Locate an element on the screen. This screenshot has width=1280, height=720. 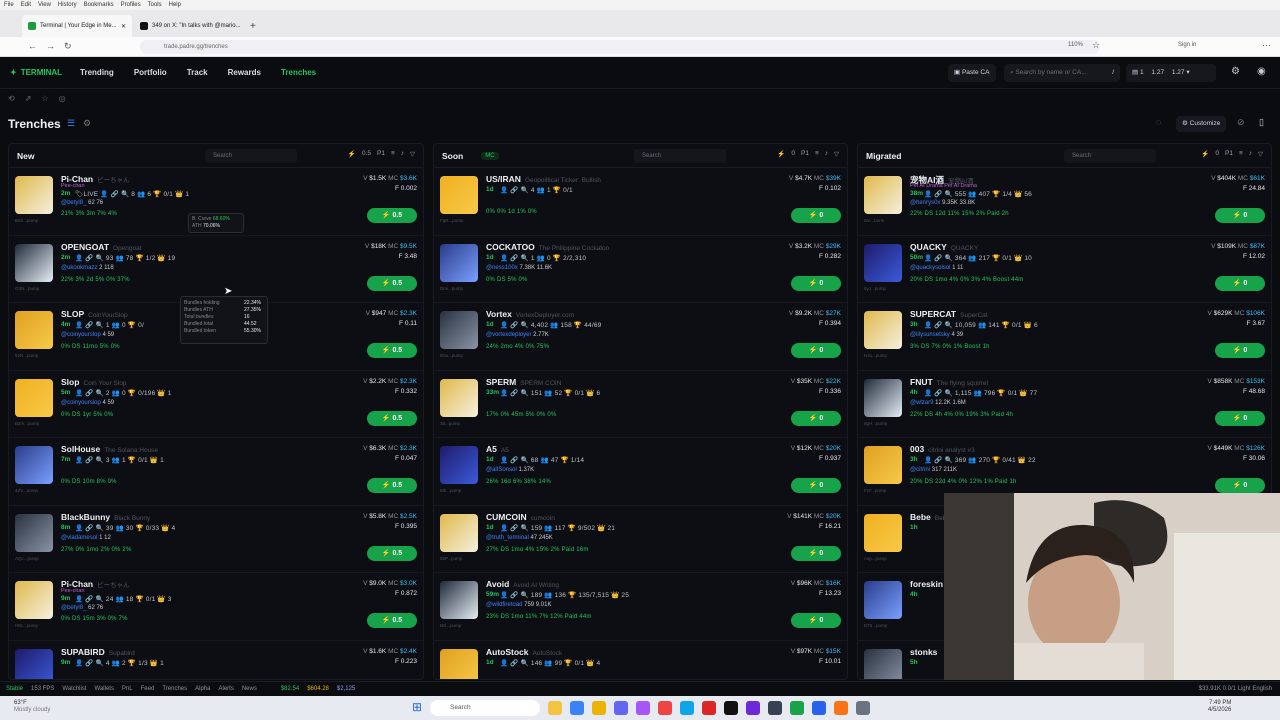
creator-handle: @henrys0x is located at coordinates (925, 203).